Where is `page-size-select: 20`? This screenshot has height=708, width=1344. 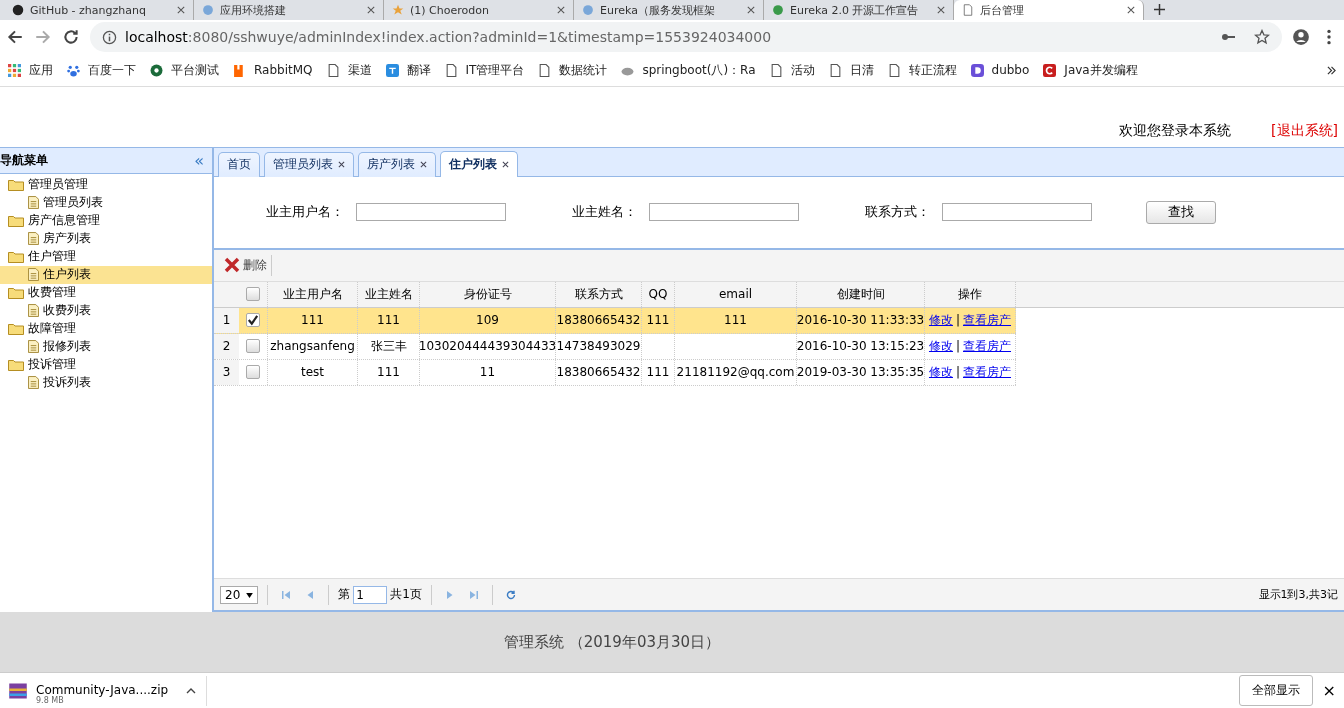 page-size-select: 20 is located at coordinates (239, 594).